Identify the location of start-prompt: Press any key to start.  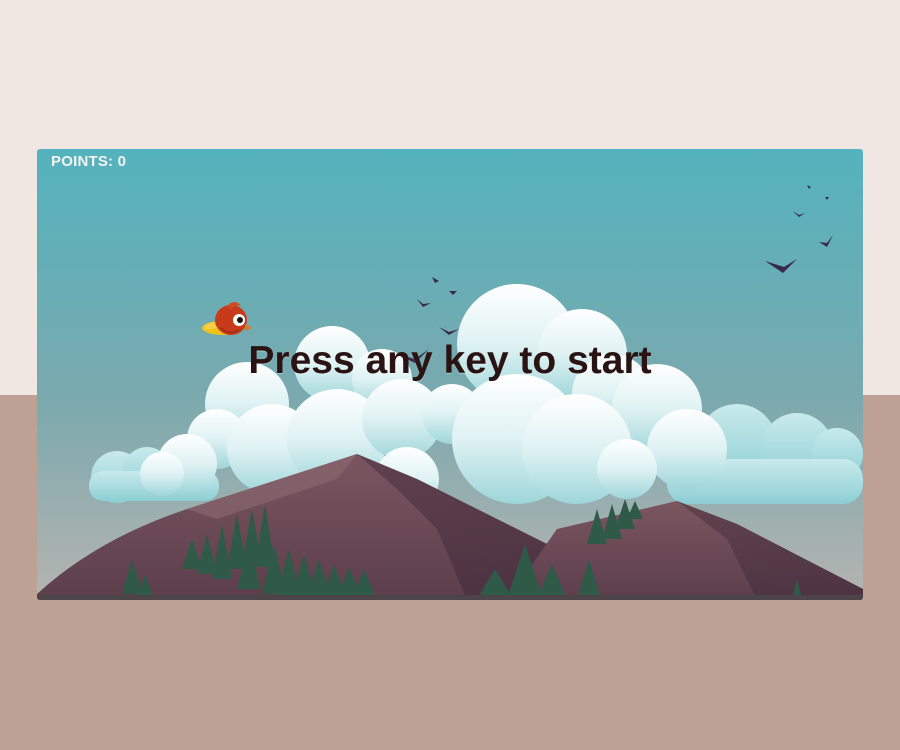
(450, 360).